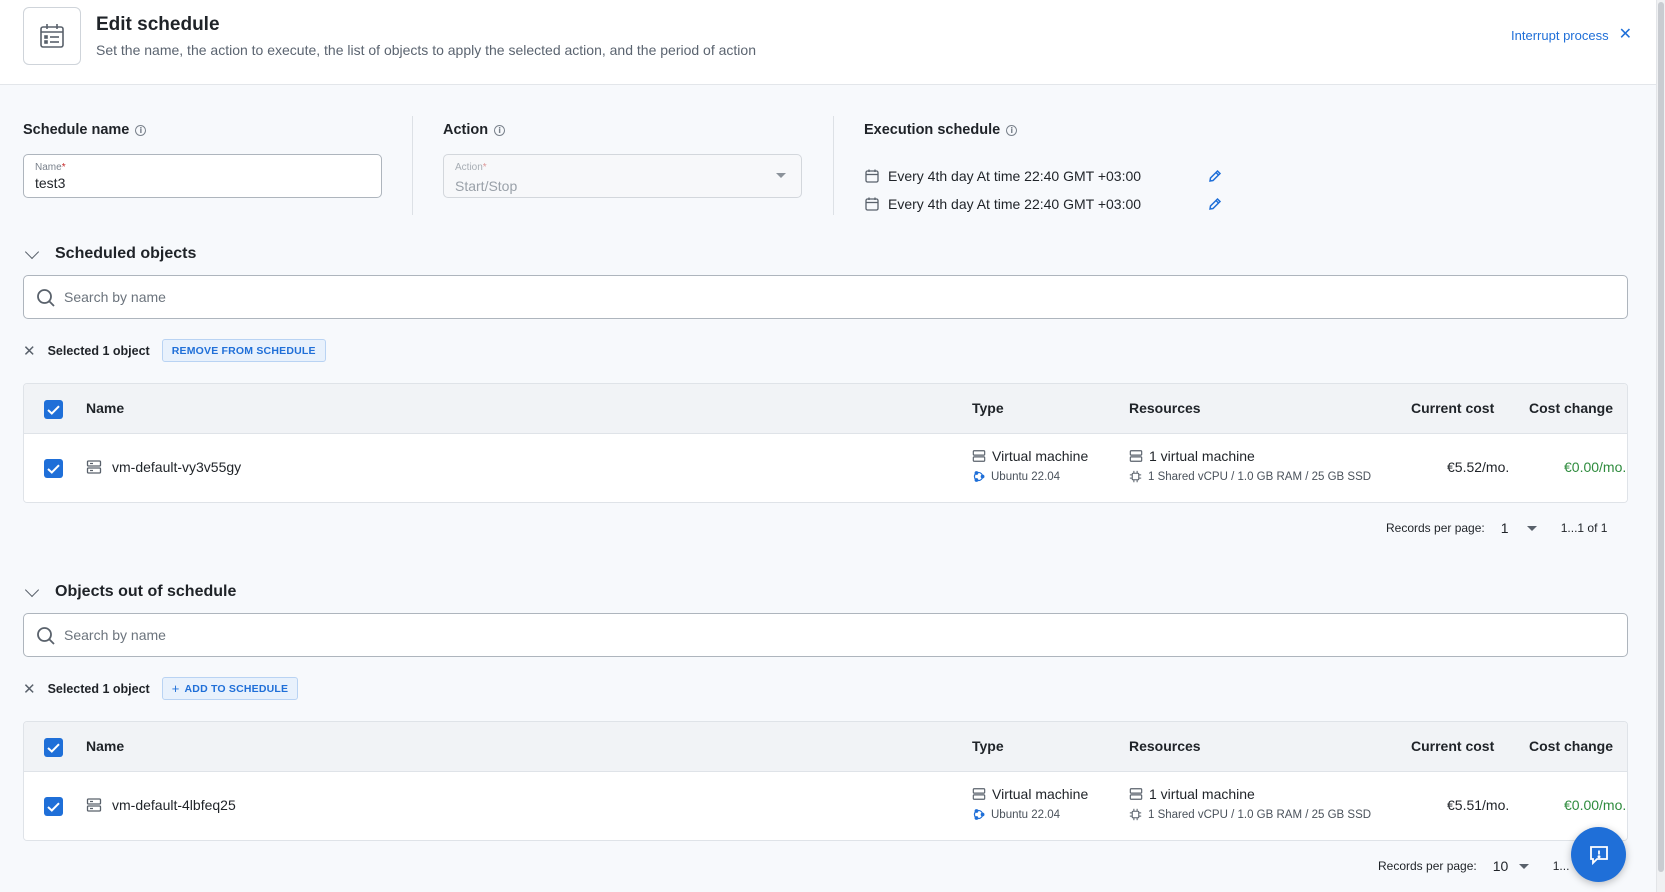  Describe the element at coordinates (1504, 866) in the screenshot. I see `records-per-page-select: 10` at that location.